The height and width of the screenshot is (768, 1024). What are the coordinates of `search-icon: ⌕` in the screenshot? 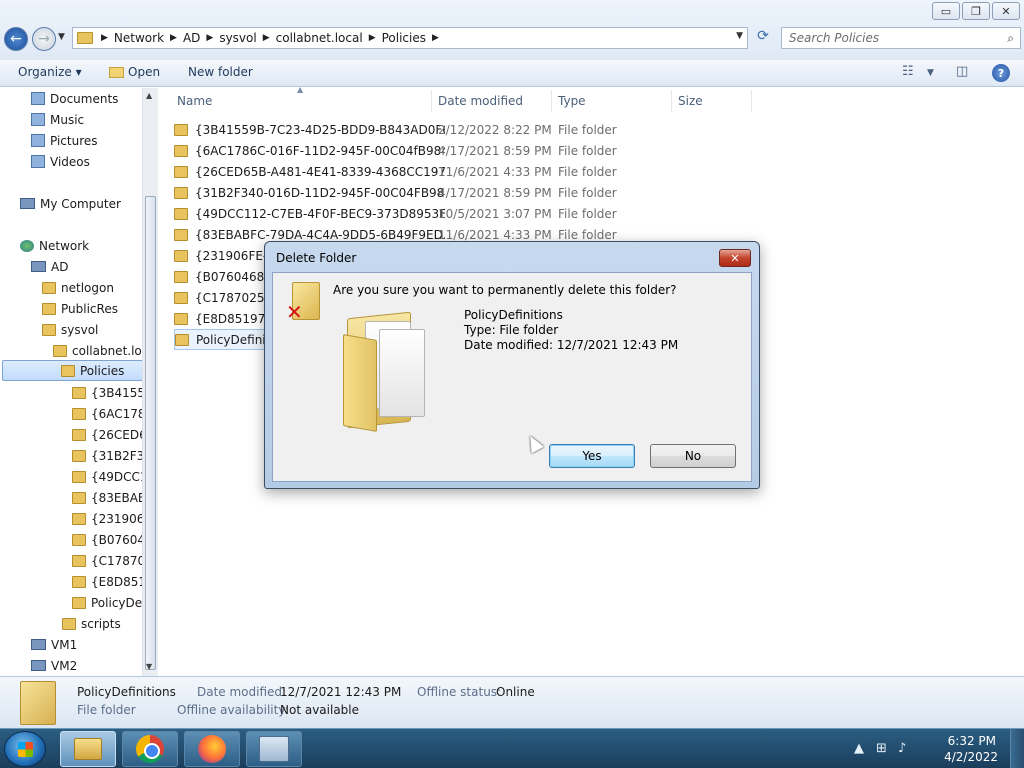 It's located at (1010, 38).